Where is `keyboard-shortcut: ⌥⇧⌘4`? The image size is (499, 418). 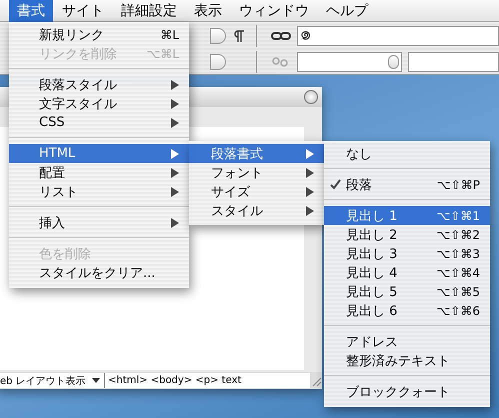
keyboard-shortcut: ⌥⇧⌘4 is located at coordinates (458, 273).